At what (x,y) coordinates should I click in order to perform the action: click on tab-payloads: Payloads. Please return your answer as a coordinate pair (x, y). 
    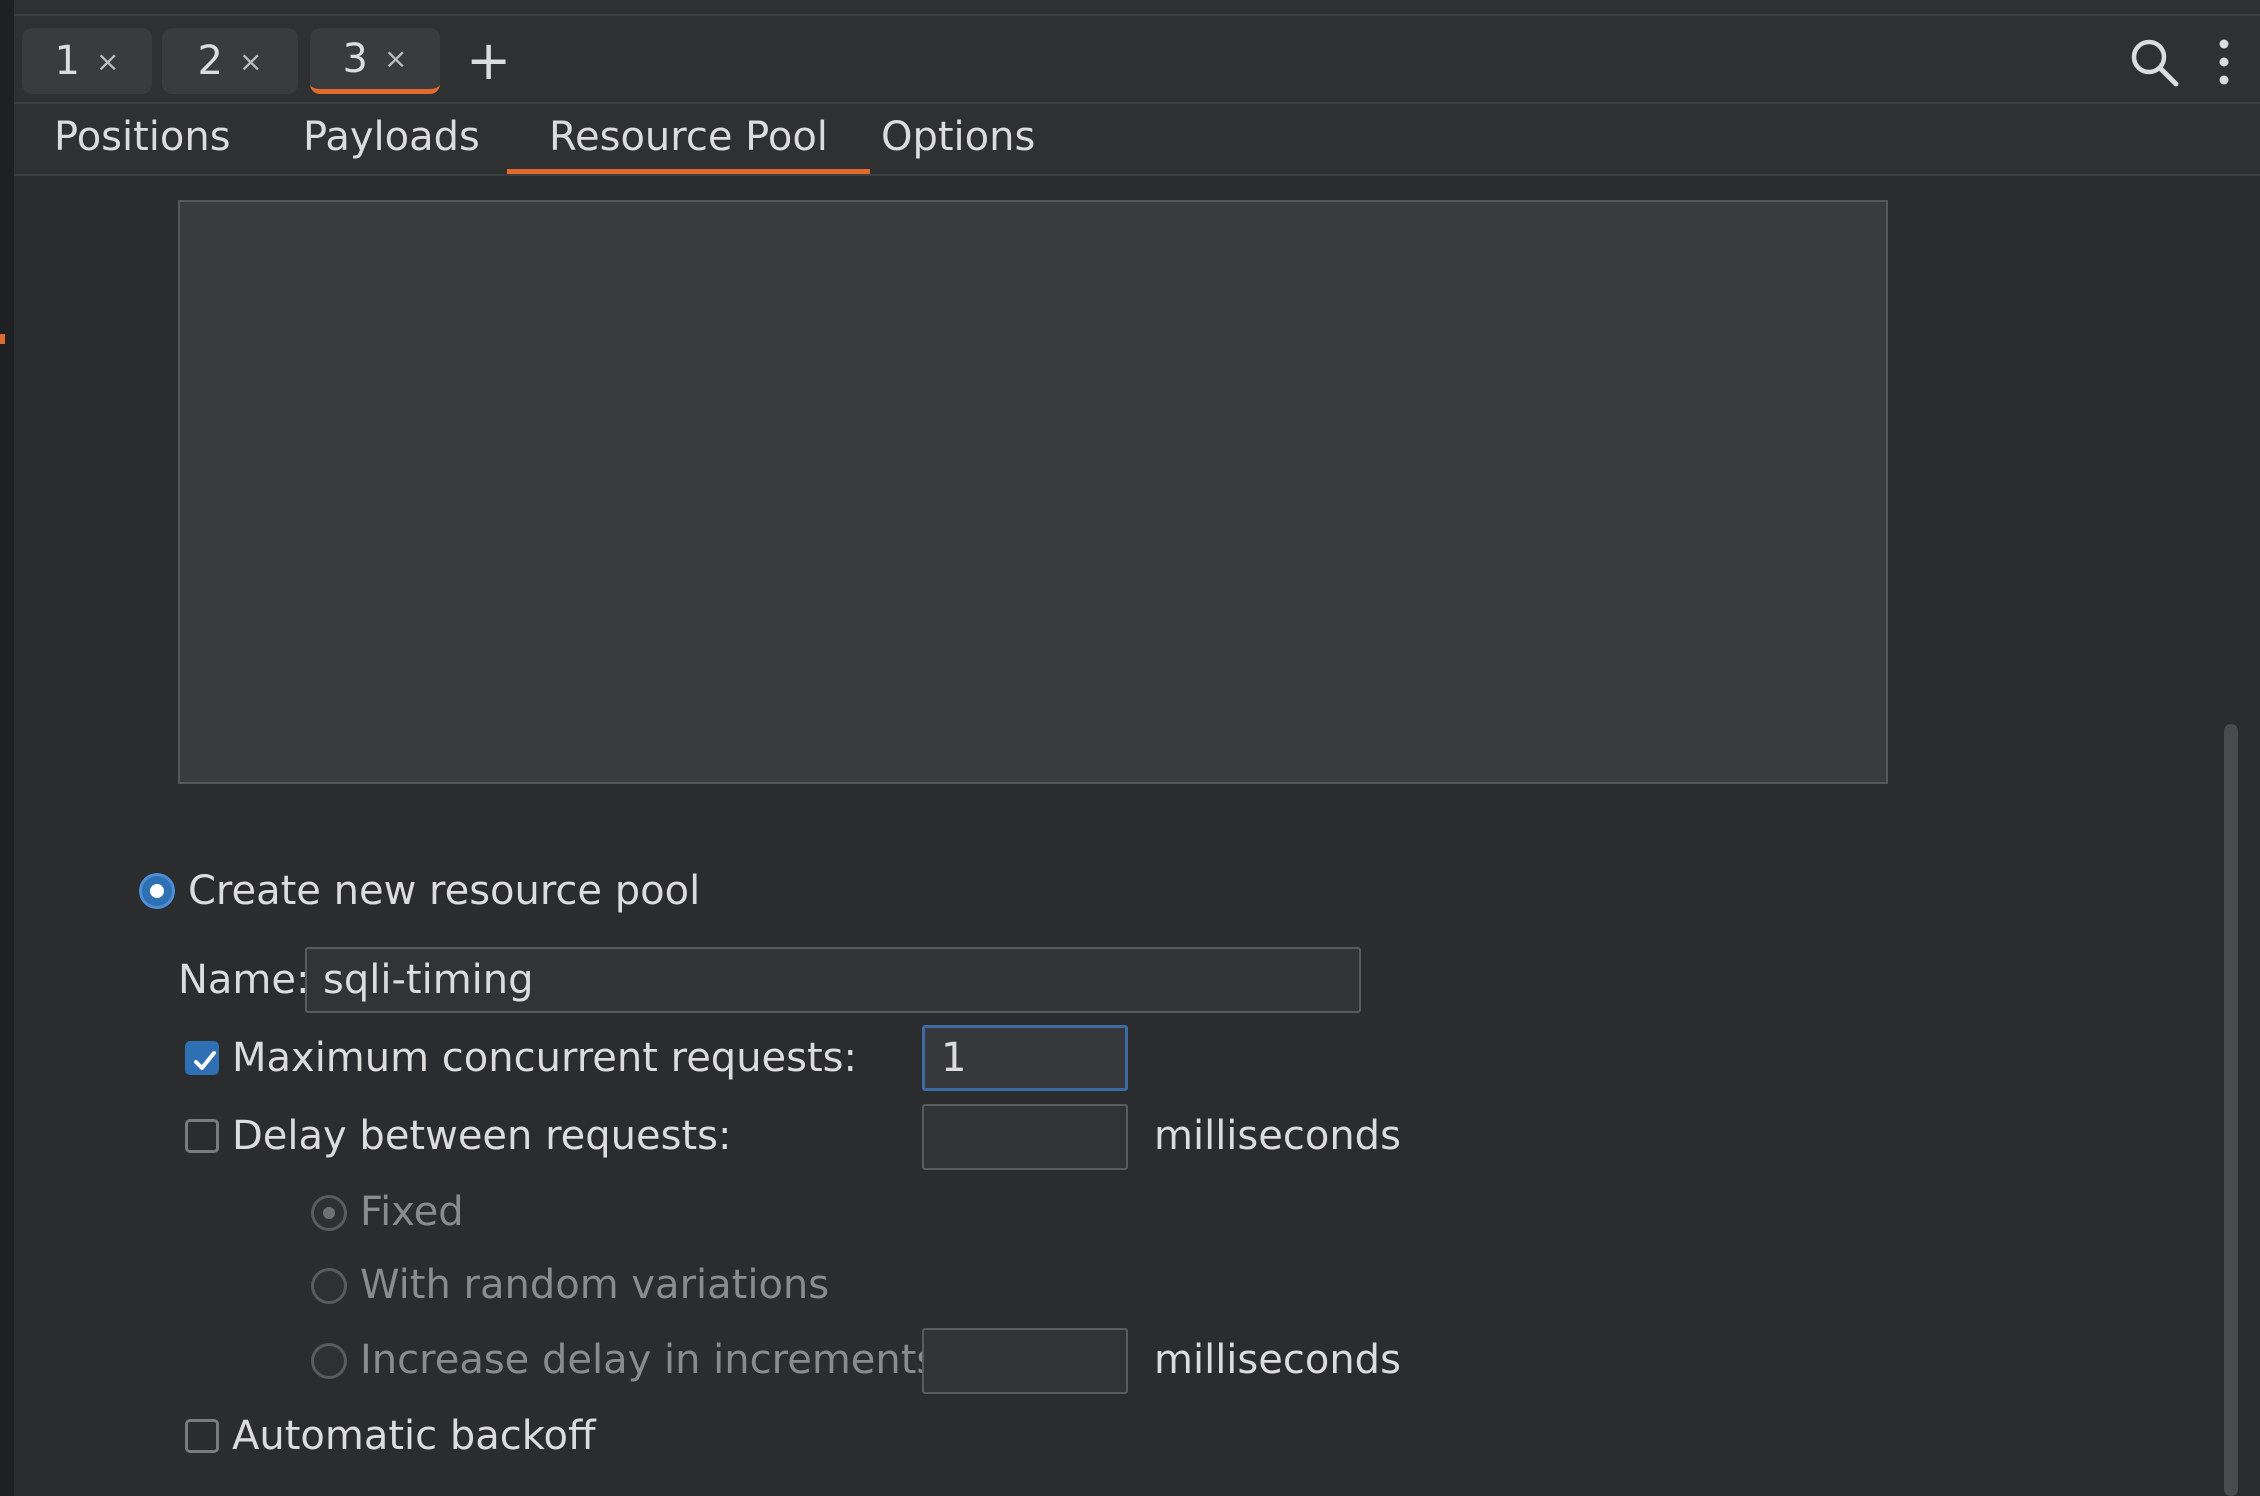
    Looking at the image, I should click on (391, 139).